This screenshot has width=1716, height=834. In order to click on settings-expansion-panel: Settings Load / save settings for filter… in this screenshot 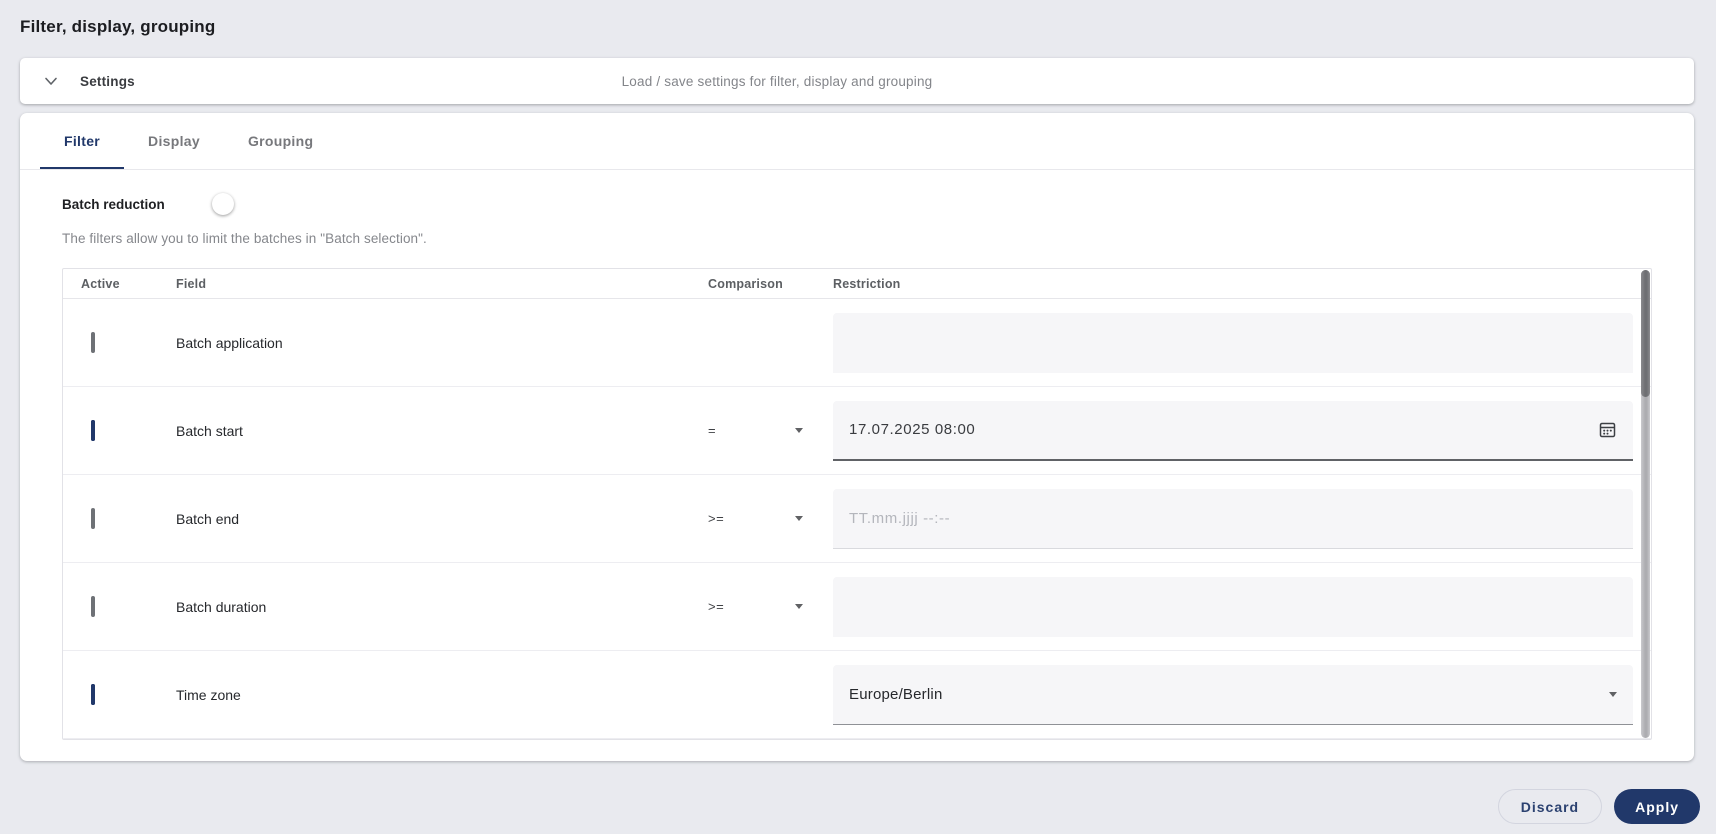, I will do `click(857, 81)`.